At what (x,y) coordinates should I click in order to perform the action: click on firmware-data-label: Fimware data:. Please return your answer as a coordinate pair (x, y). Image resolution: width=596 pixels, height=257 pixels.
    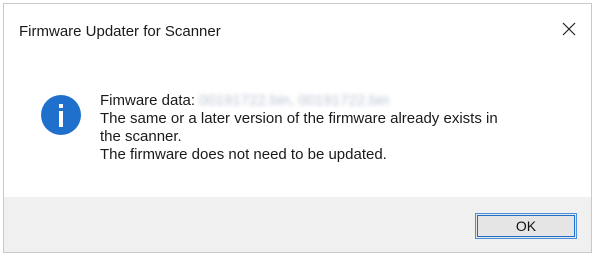
    Looking at the image, I should click on (148, 100).